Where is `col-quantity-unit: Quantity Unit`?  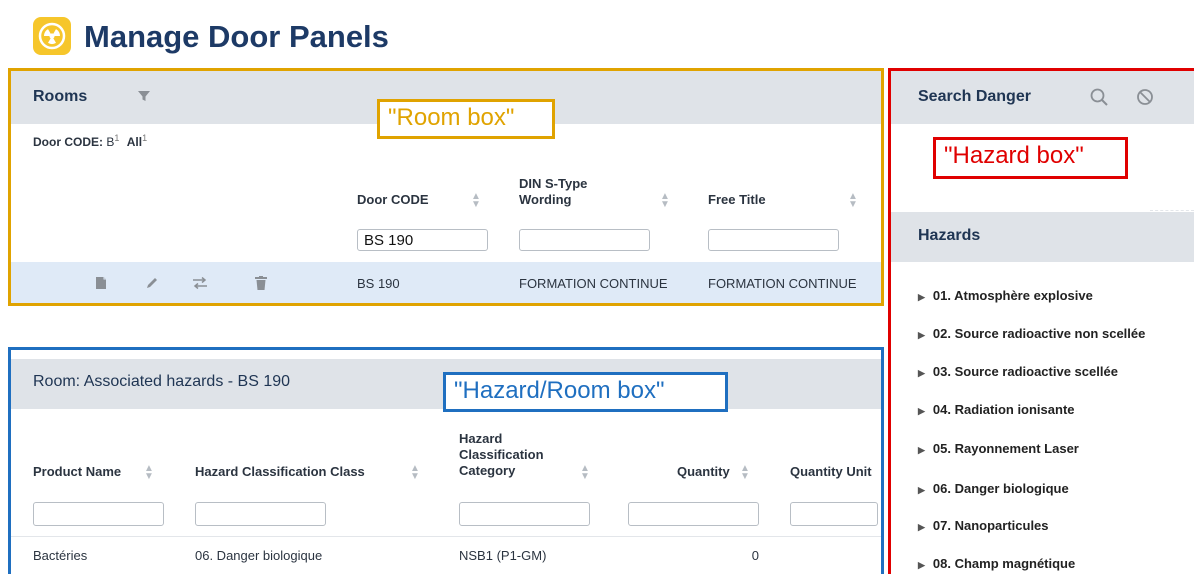
col-quantity-unit: Quantity Unit is located at coordinates (834, 472).